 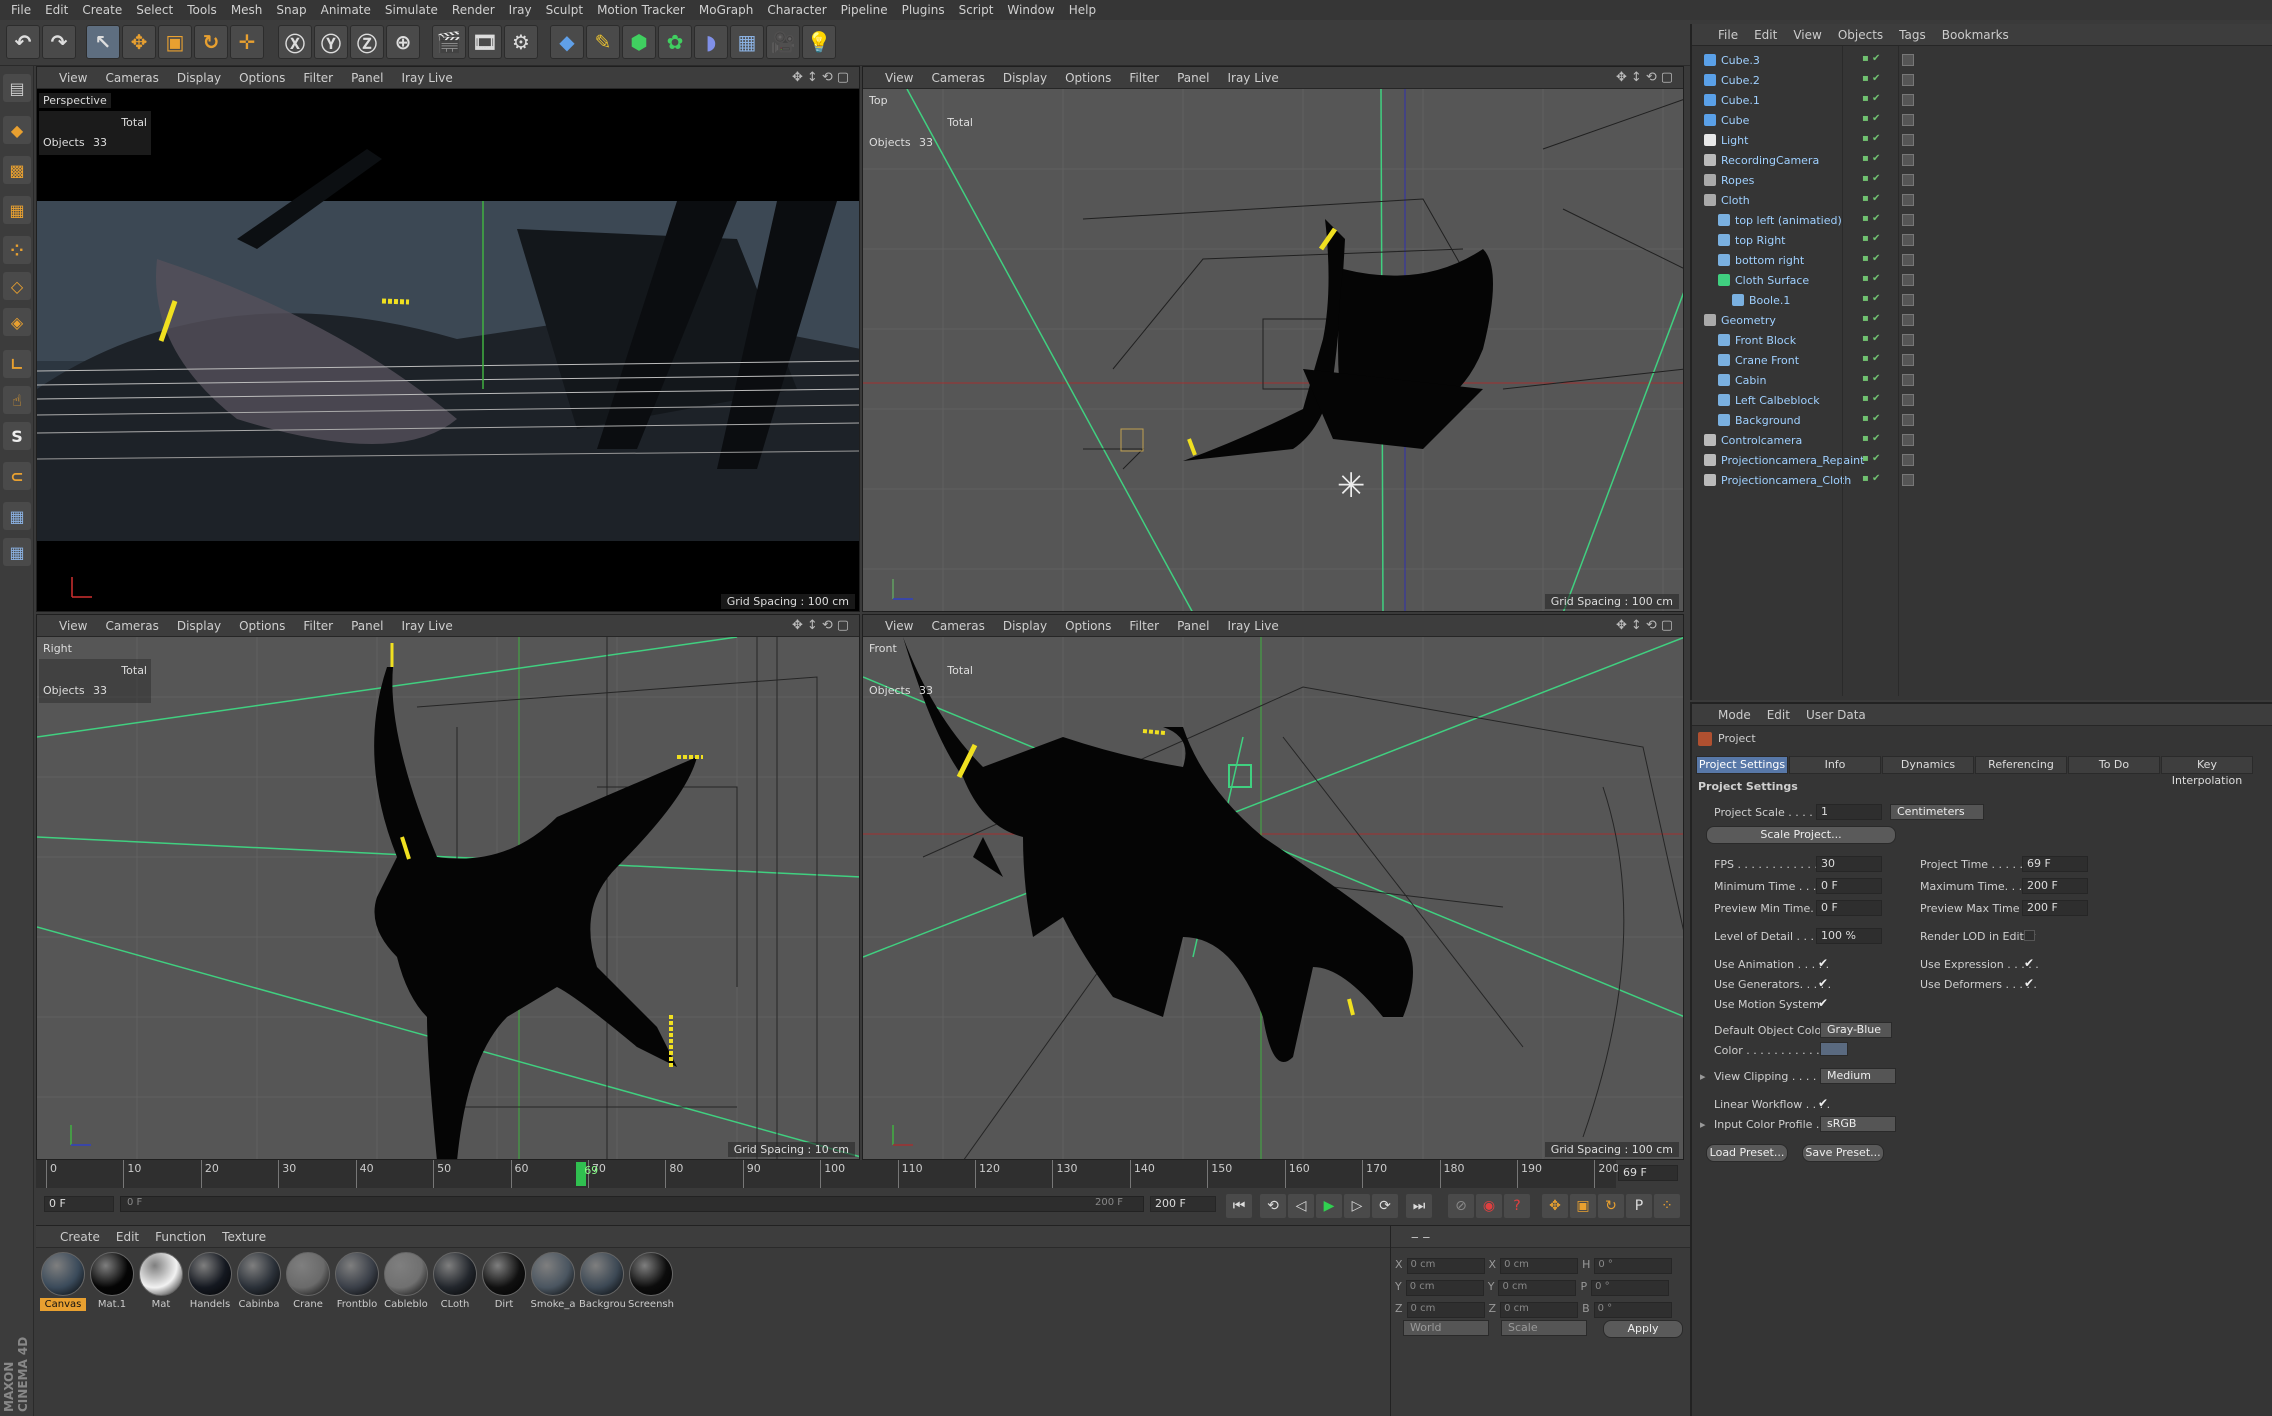 I want to click on play-icon: ▶, so click(x=1329, y=1206).